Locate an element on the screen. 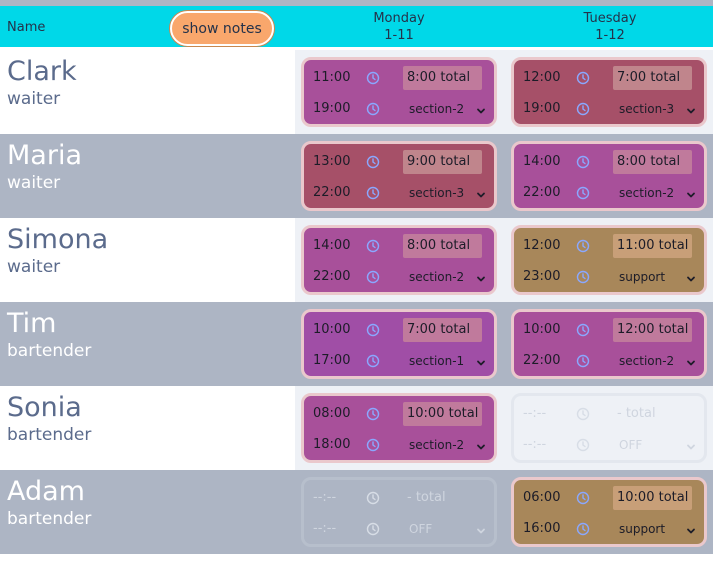 The image size is (713, 570). shift-card: 06:00 10:00 total 16:00 support is located at coordinates (609, 512).